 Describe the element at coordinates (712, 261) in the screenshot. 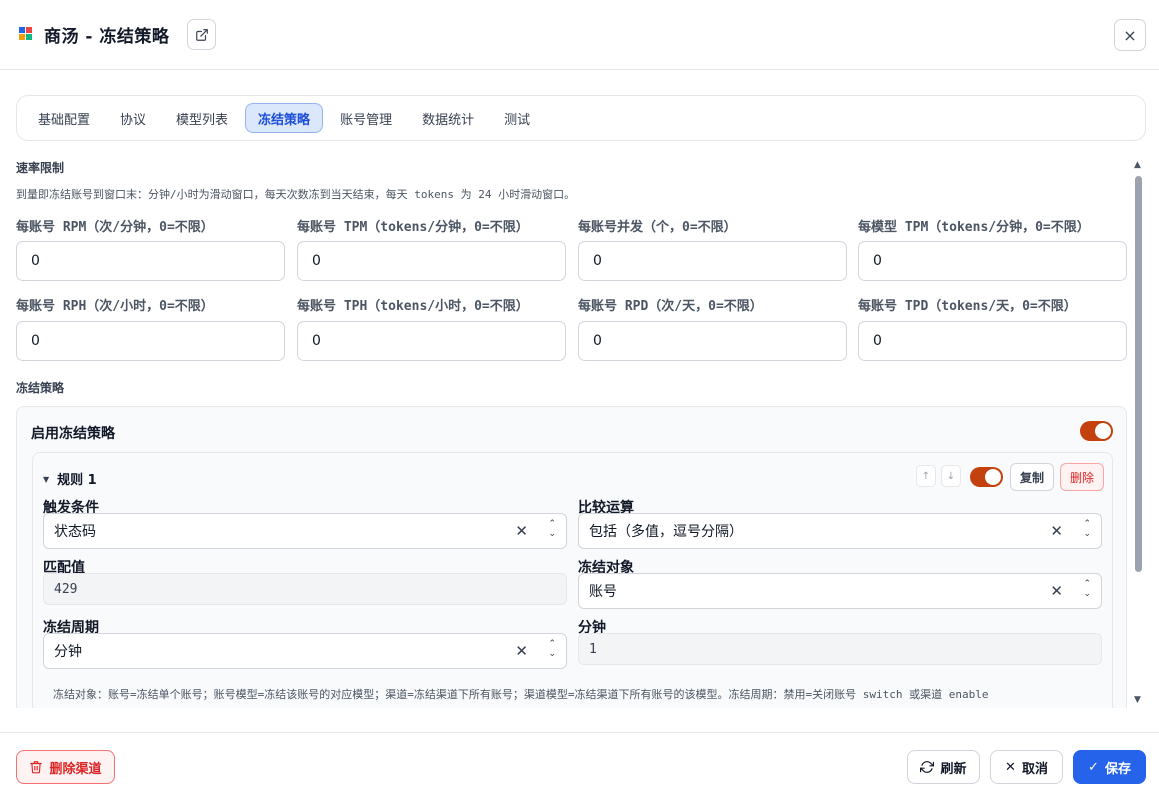

I see `concurrency-input: 0` at that location.